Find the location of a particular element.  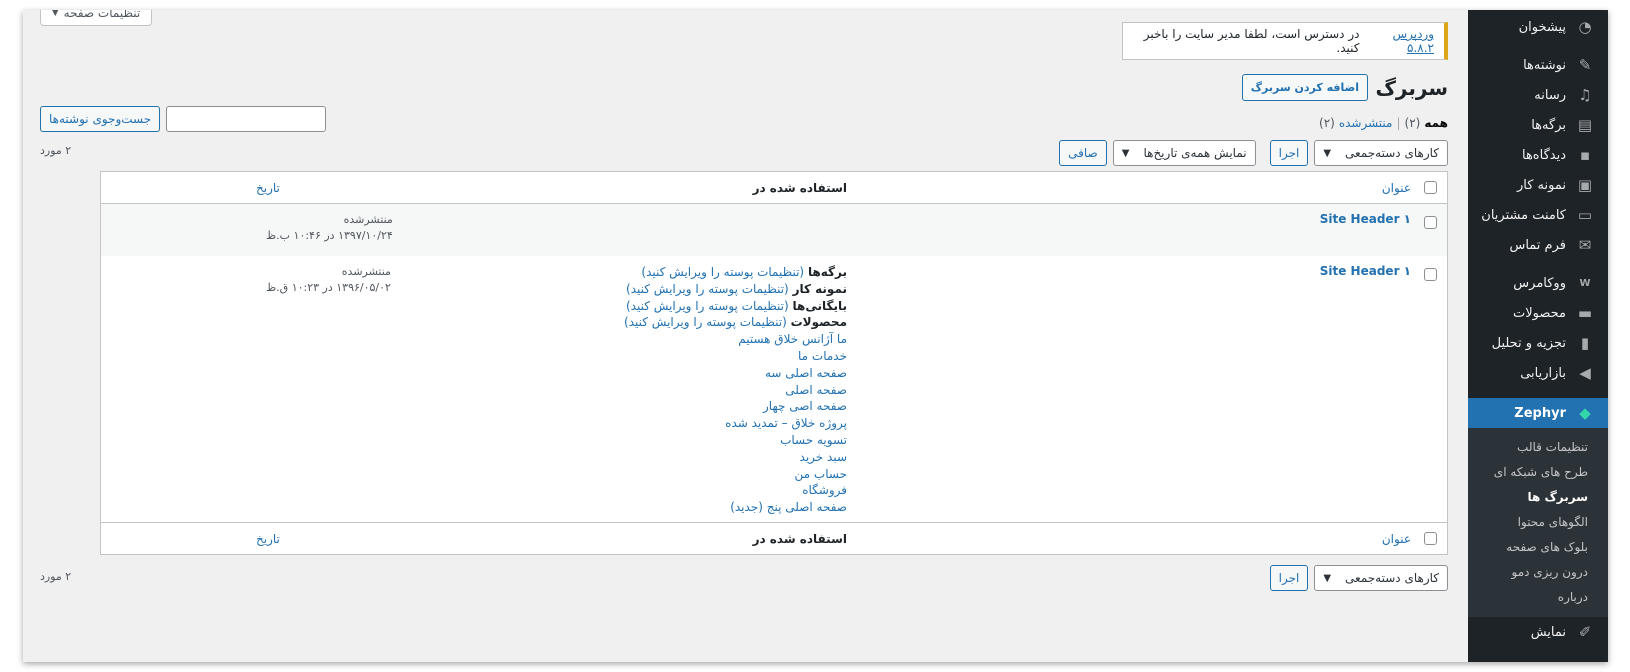

megaphone-icon: ◀ is located at coordinates (1585, 373).